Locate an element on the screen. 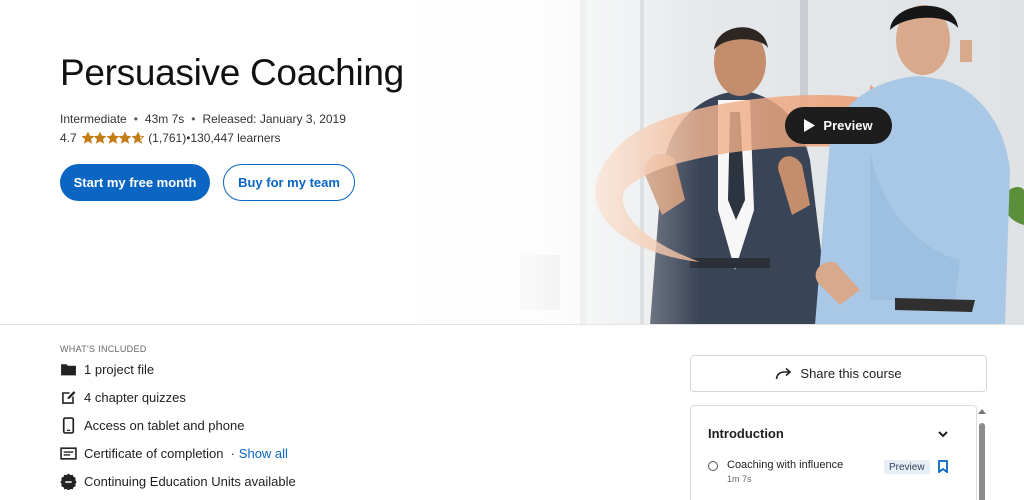 Image resolution: width=1024 pixels, height=500 pixels. included-item-ceu: Continuing Education Units available is located at coordinates (178, 481).